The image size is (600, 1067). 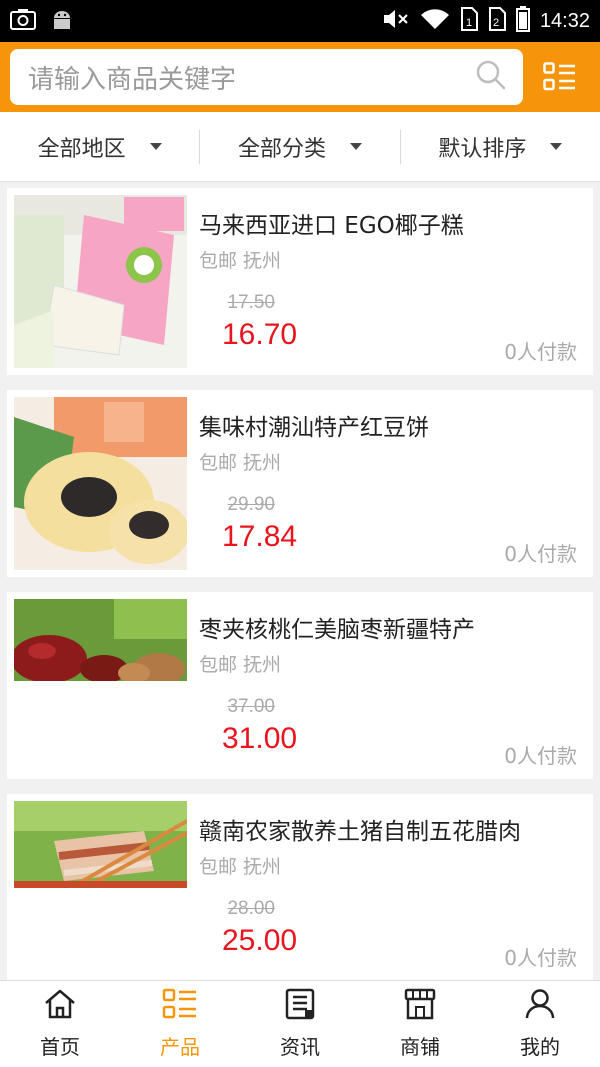 I want to click on product-name: 集味村潮汕特产红豆饼, so click(x=314, y=428).